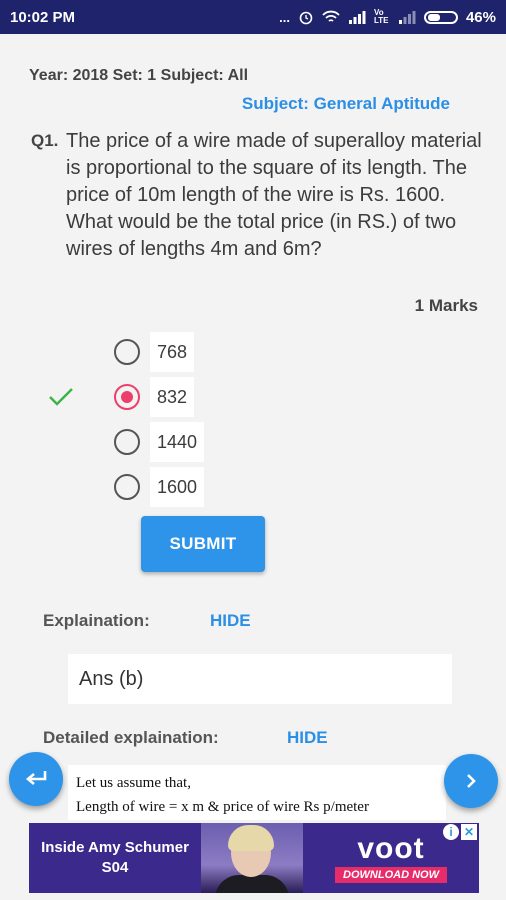 Image resolution: width=506 pixels, height=900 pixels. What do you see at coordinates (460, 832) in the screenshot?
I see `ad-controls: i ✕` at bounding box center [460, 832].